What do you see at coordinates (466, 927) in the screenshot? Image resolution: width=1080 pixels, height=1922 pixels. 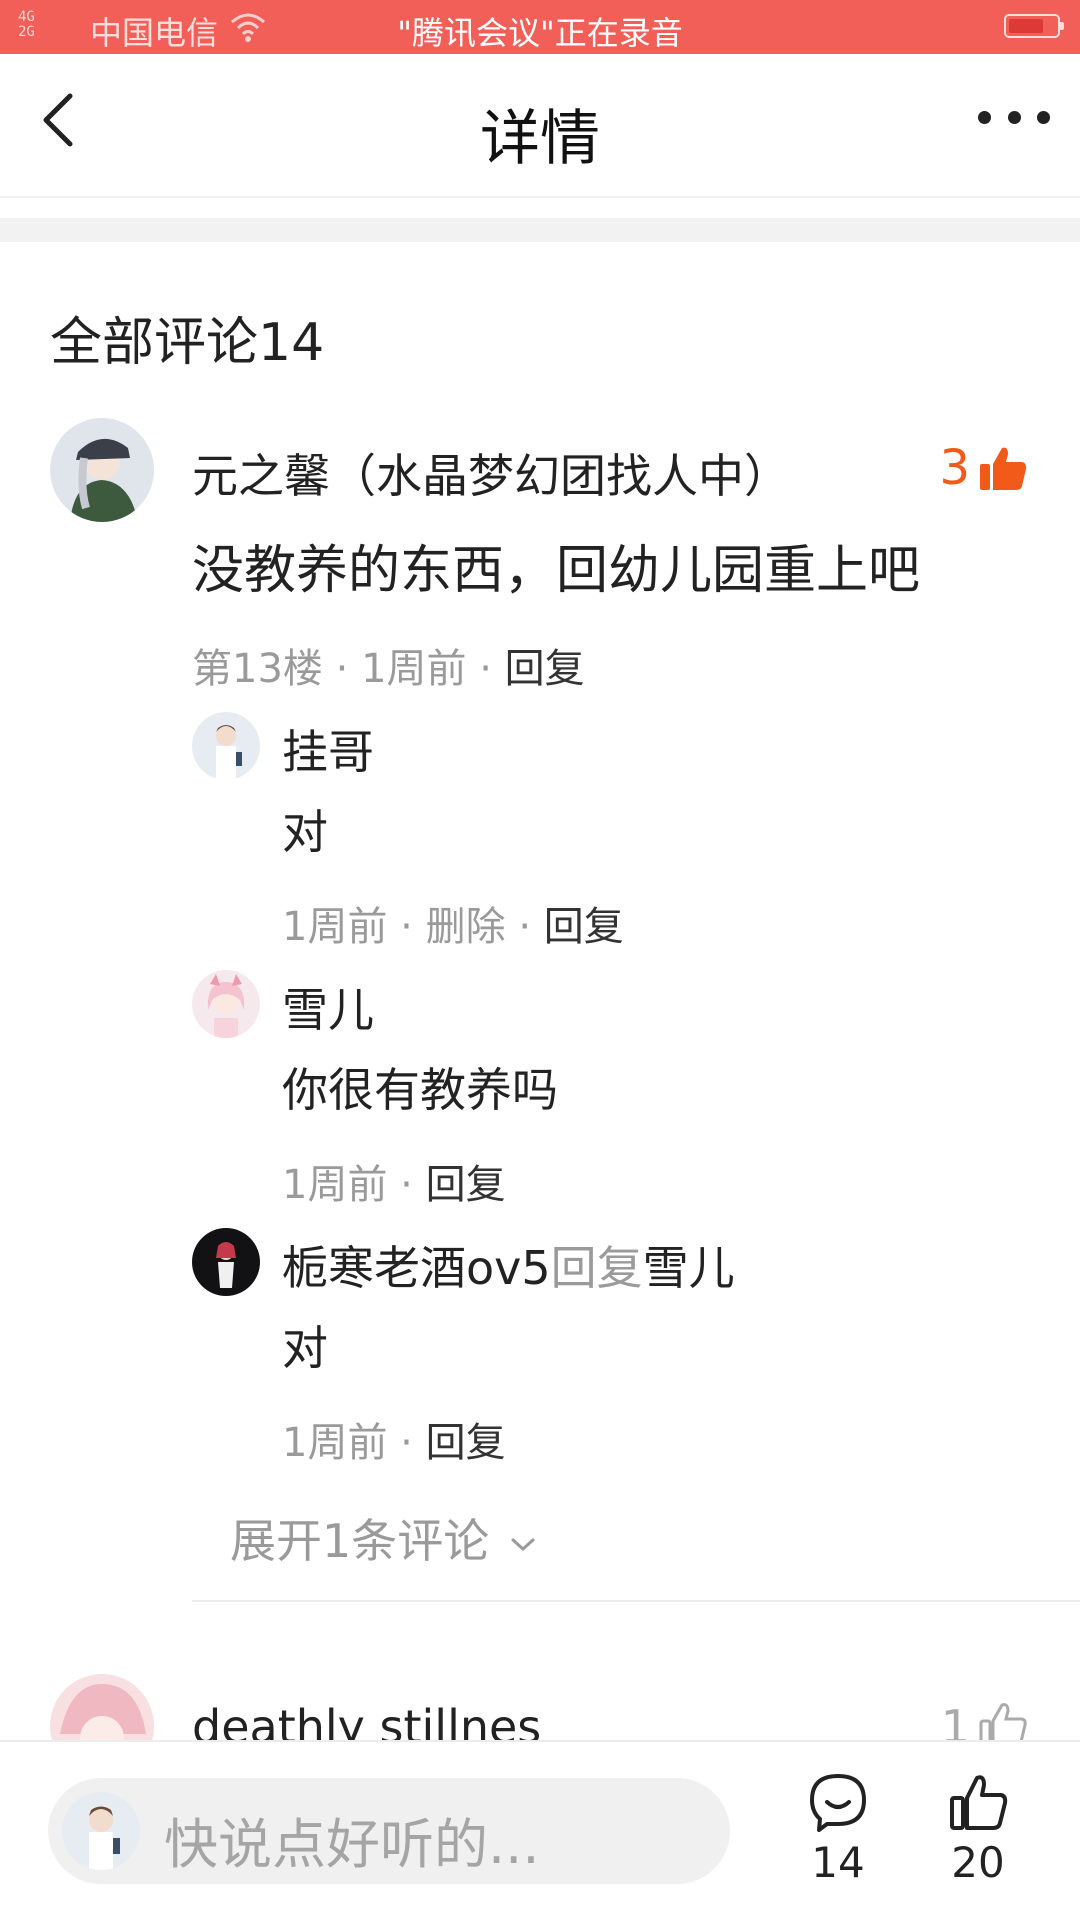 I see `delete-button: 删除` at bounding box center [466, 927].